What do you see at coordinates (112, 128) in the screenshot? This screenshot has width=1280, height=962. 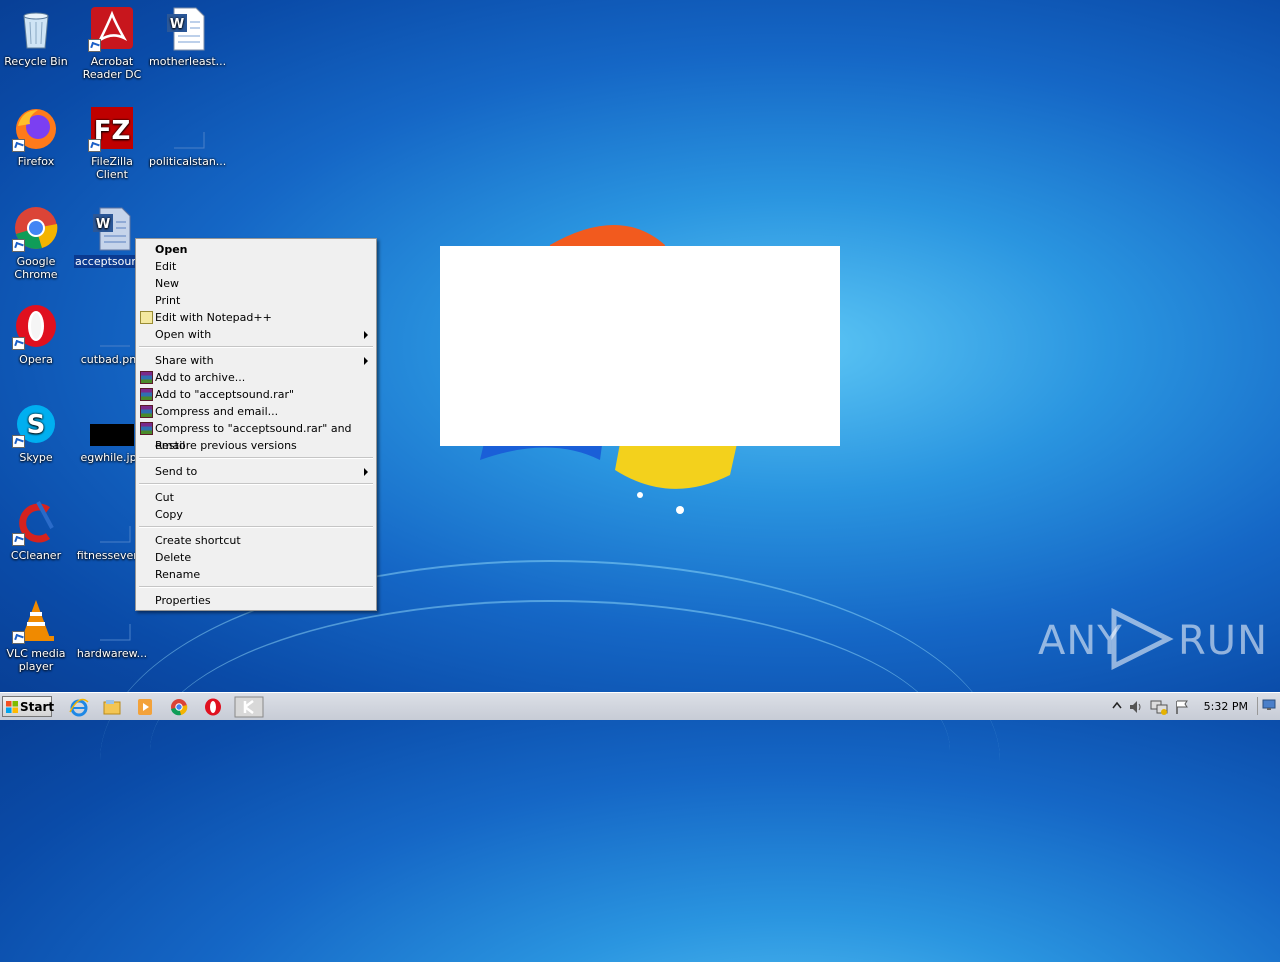 I see `filezilla-icon: FZ` at bounding box center [112, 128].